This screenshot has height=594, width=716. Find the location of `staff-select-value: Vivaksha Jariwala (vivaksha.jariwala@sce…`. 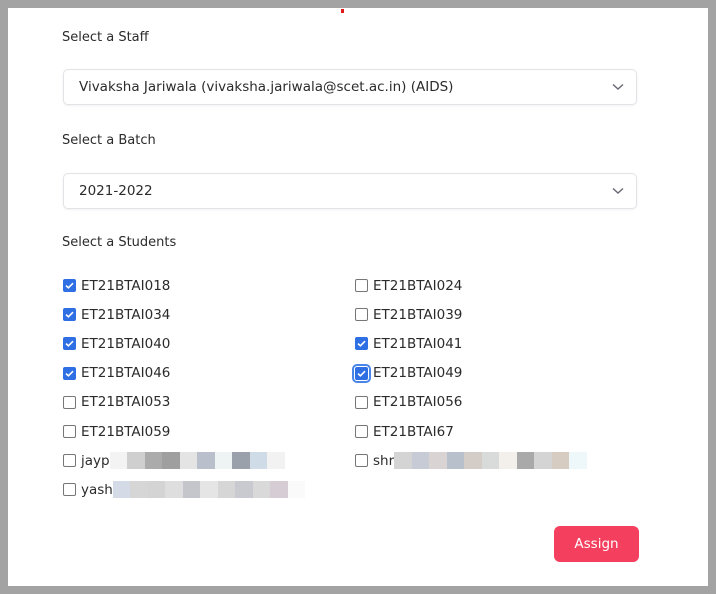

staff-select-value: Vivaksha Jariwala (vivaksha.jariwala@sce… is located at coordinates (266, 87).